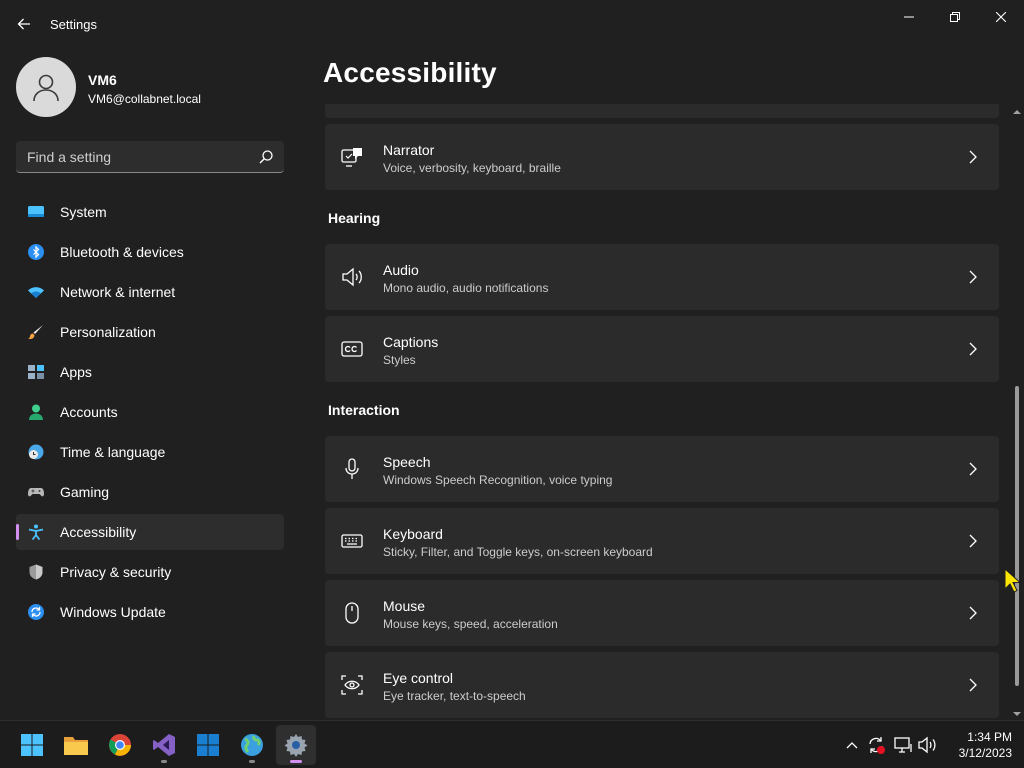  I want to click on restore-icon, so click(955, 17).